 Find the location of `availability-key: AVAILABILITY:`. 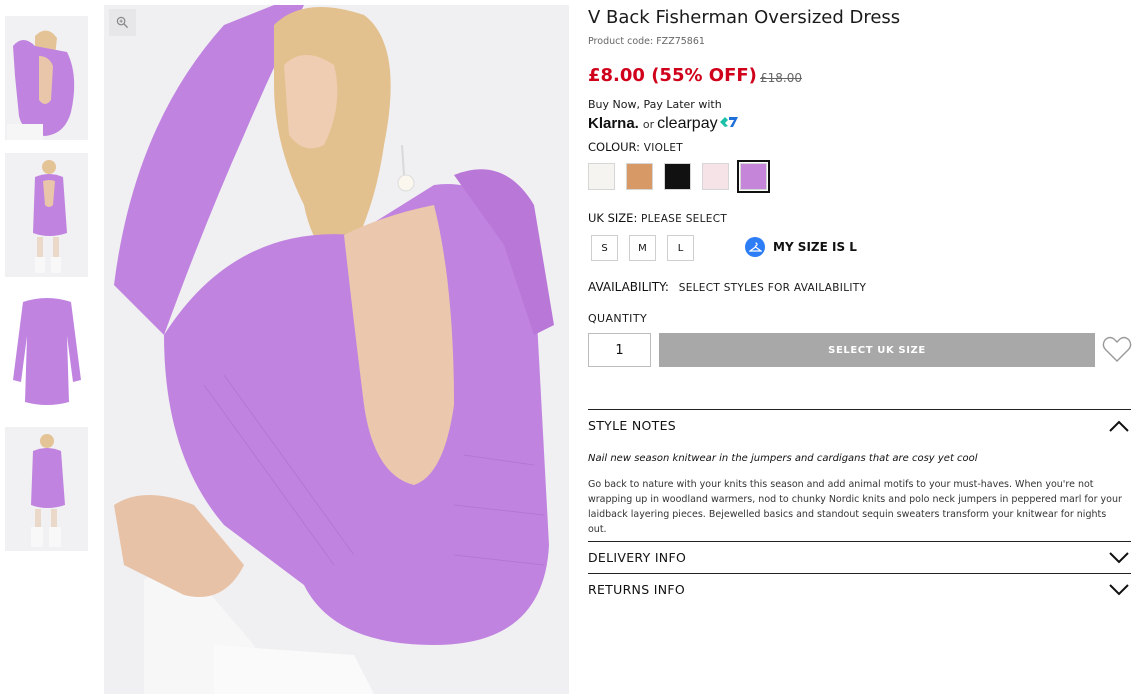

availability-key: AVAILABILITY: is located at coordinates (628, 287).